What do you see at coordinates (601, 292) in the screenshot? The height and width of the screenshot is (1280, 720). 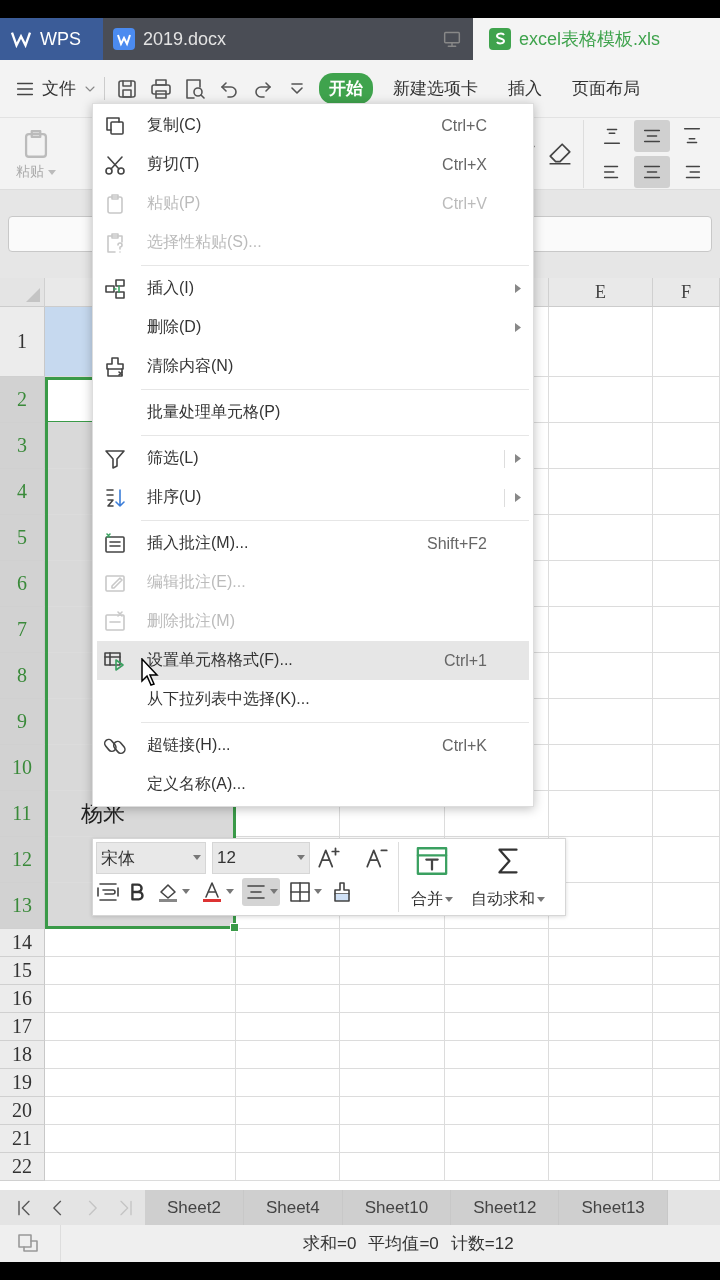 I see `column-header: E` at bounding box center [601, 292].